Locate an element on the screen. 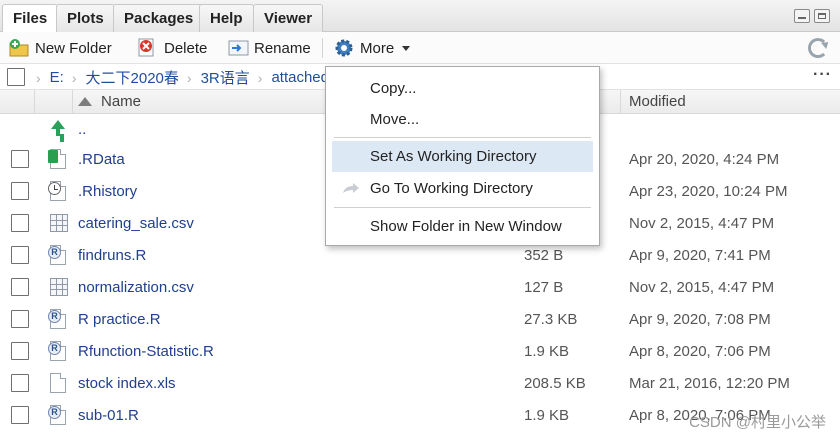 The height and width of the screenshot is (441, 840). toolbar-separator is located at coordinates (322, 48).